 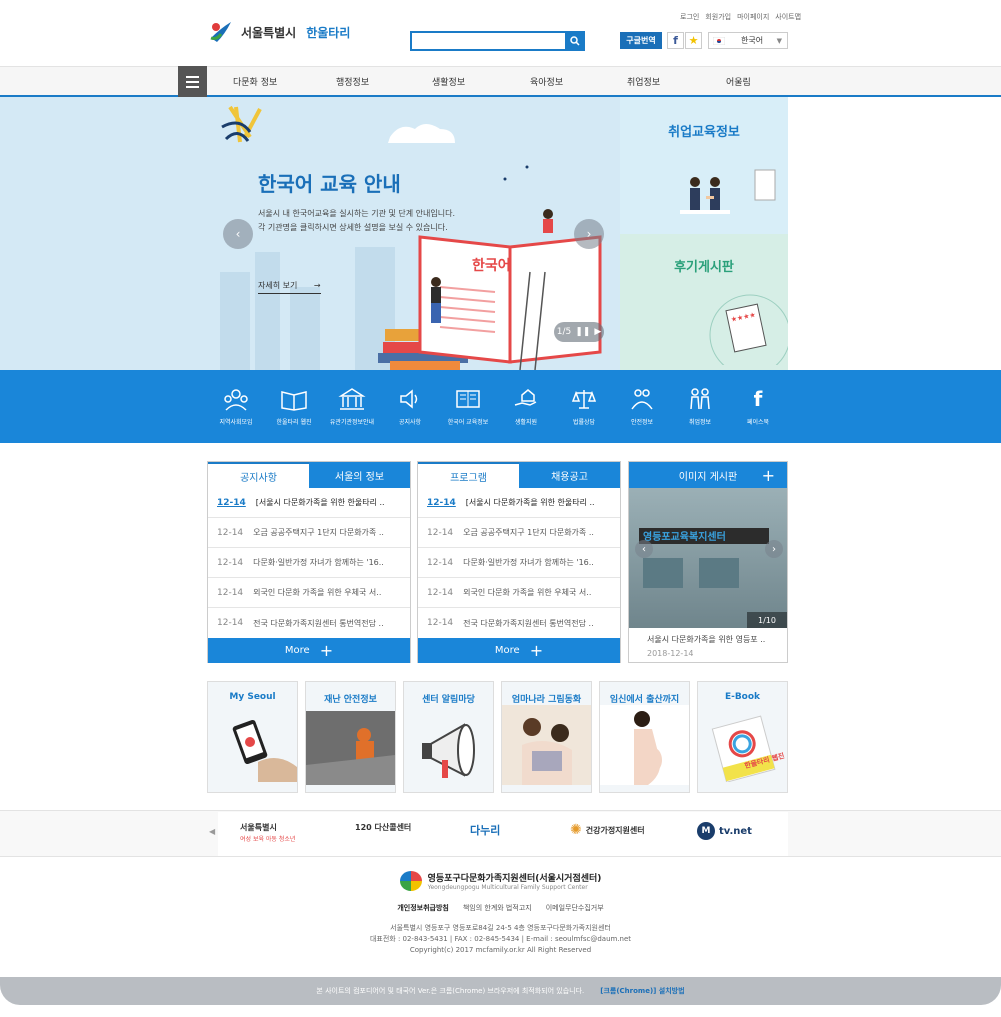 What do you see at coordinates (448, 81) in the screenshot?
I see `nav-living: 생활정보` at bounding box center [448, 81].